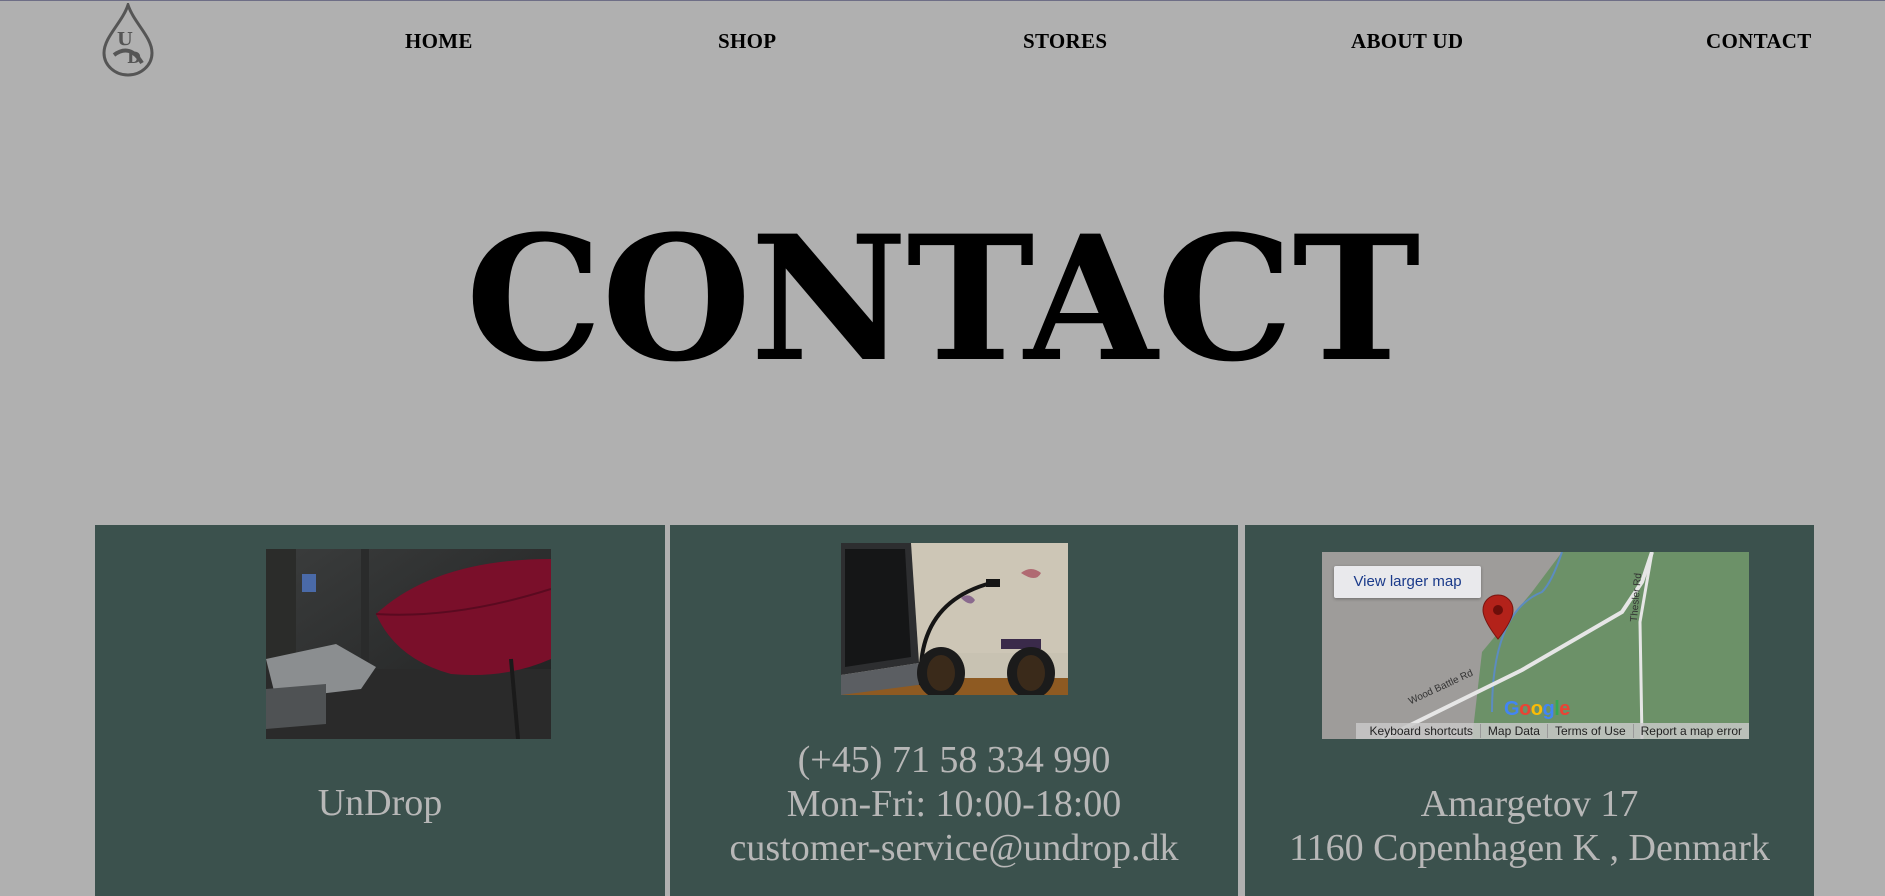 The image size is (1885, 896). What do you see at coordinates (1537, 709) in the screenshot?
I see `google-logo: Google` at bounding box center [1537, 709].